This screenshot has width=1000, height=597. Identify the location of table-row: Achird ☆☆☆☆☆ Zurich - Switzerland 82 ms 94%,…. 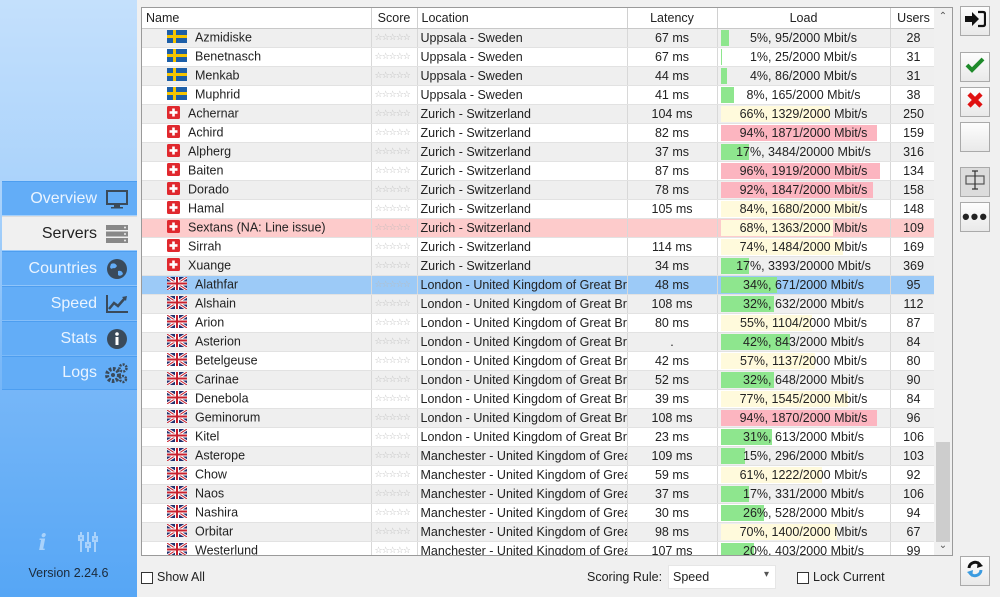
(540, 133).